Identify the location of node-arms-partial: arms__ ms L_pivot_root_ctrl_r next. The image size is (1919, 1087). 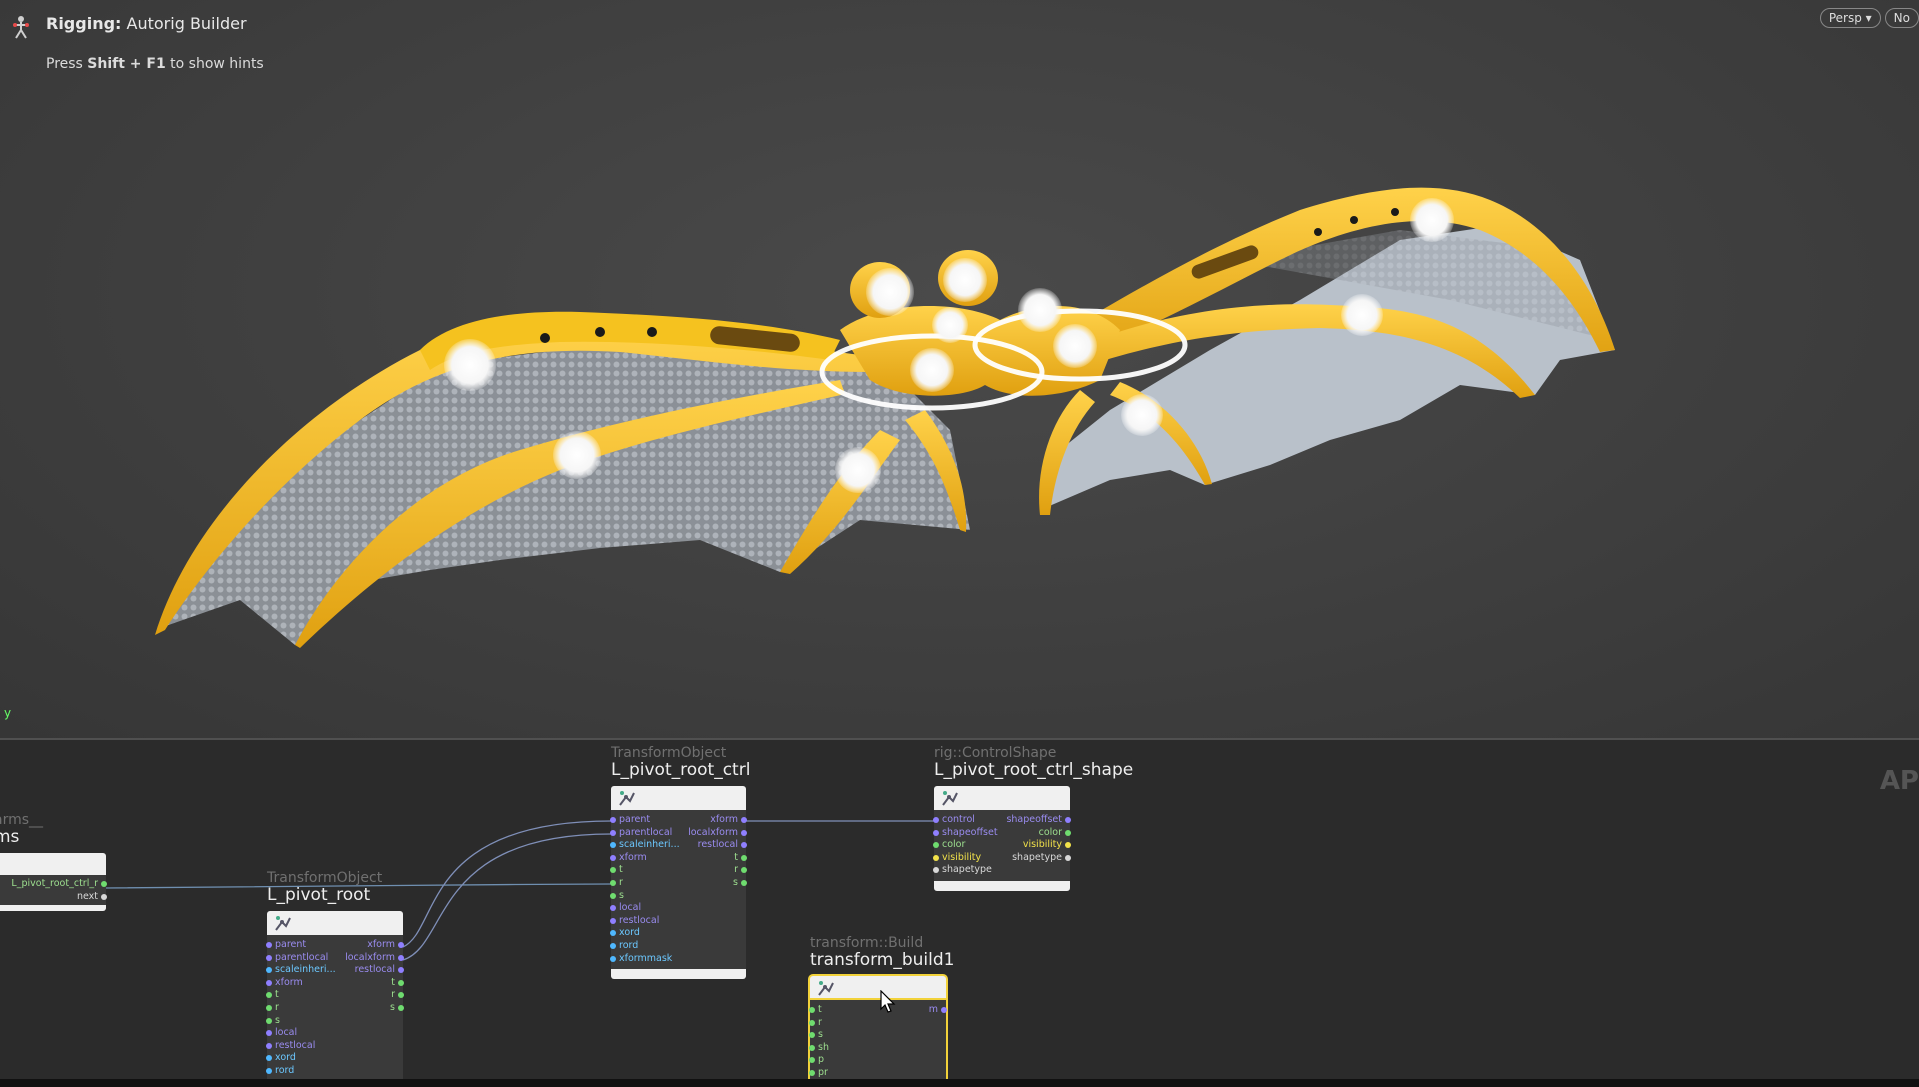
(53, 861).